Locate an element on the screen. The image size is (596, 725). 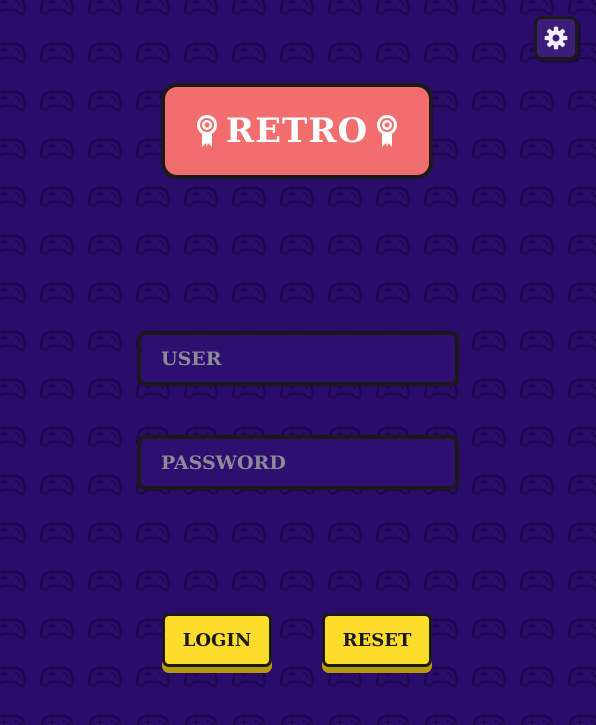
password-field-frame is located at coordinates (298, 462).